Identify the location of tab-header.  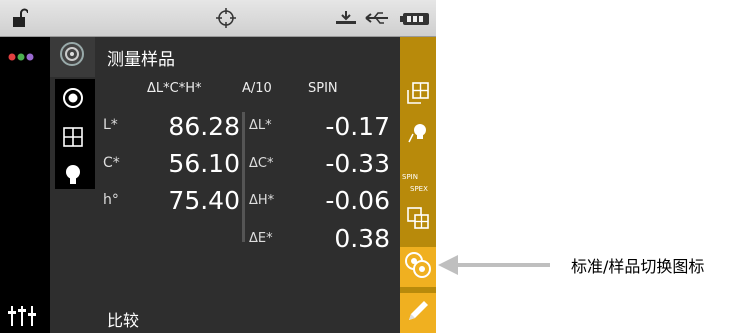
(72, 57).